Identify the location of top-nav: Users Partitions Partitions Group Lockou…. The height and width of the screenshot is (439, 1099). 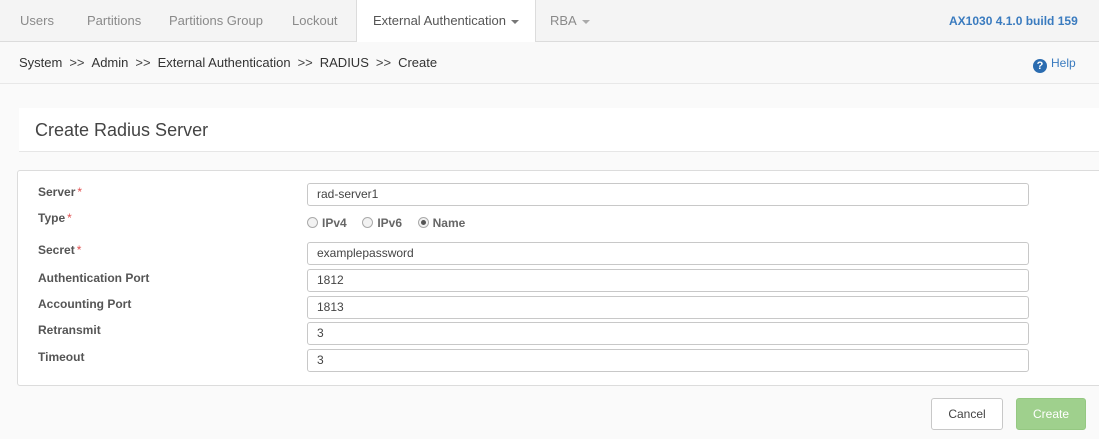
(549, 21).